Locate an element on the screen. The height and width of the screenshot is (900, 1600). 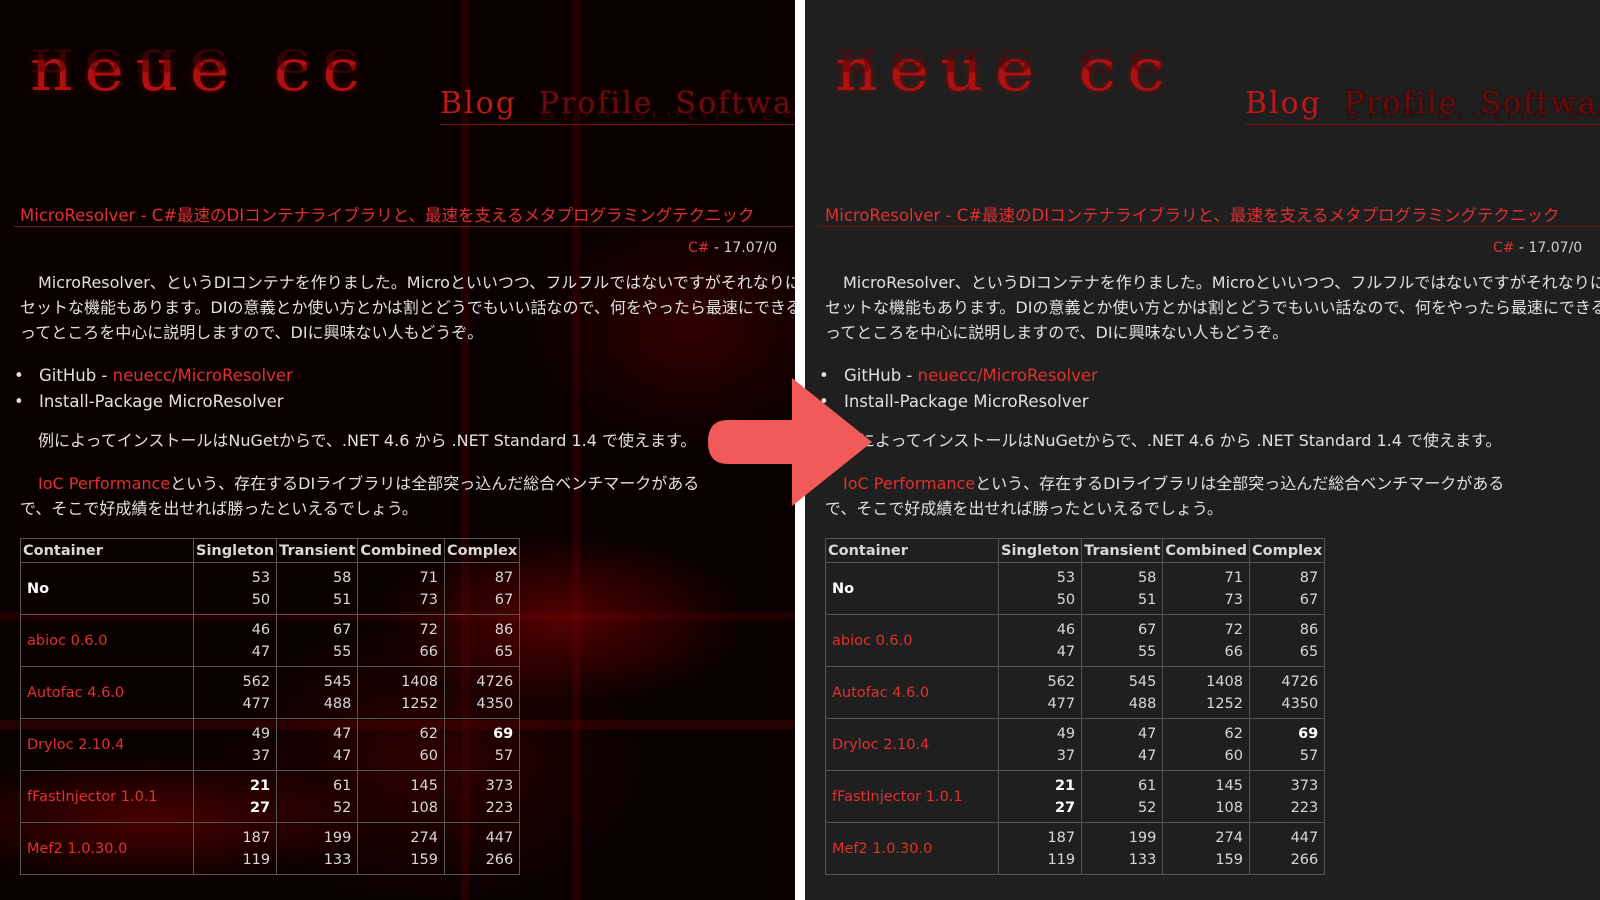
table-row: abioc 0.6.0 46 47 67 55 72 66 86 65 is located at coordinates (1075, 640).